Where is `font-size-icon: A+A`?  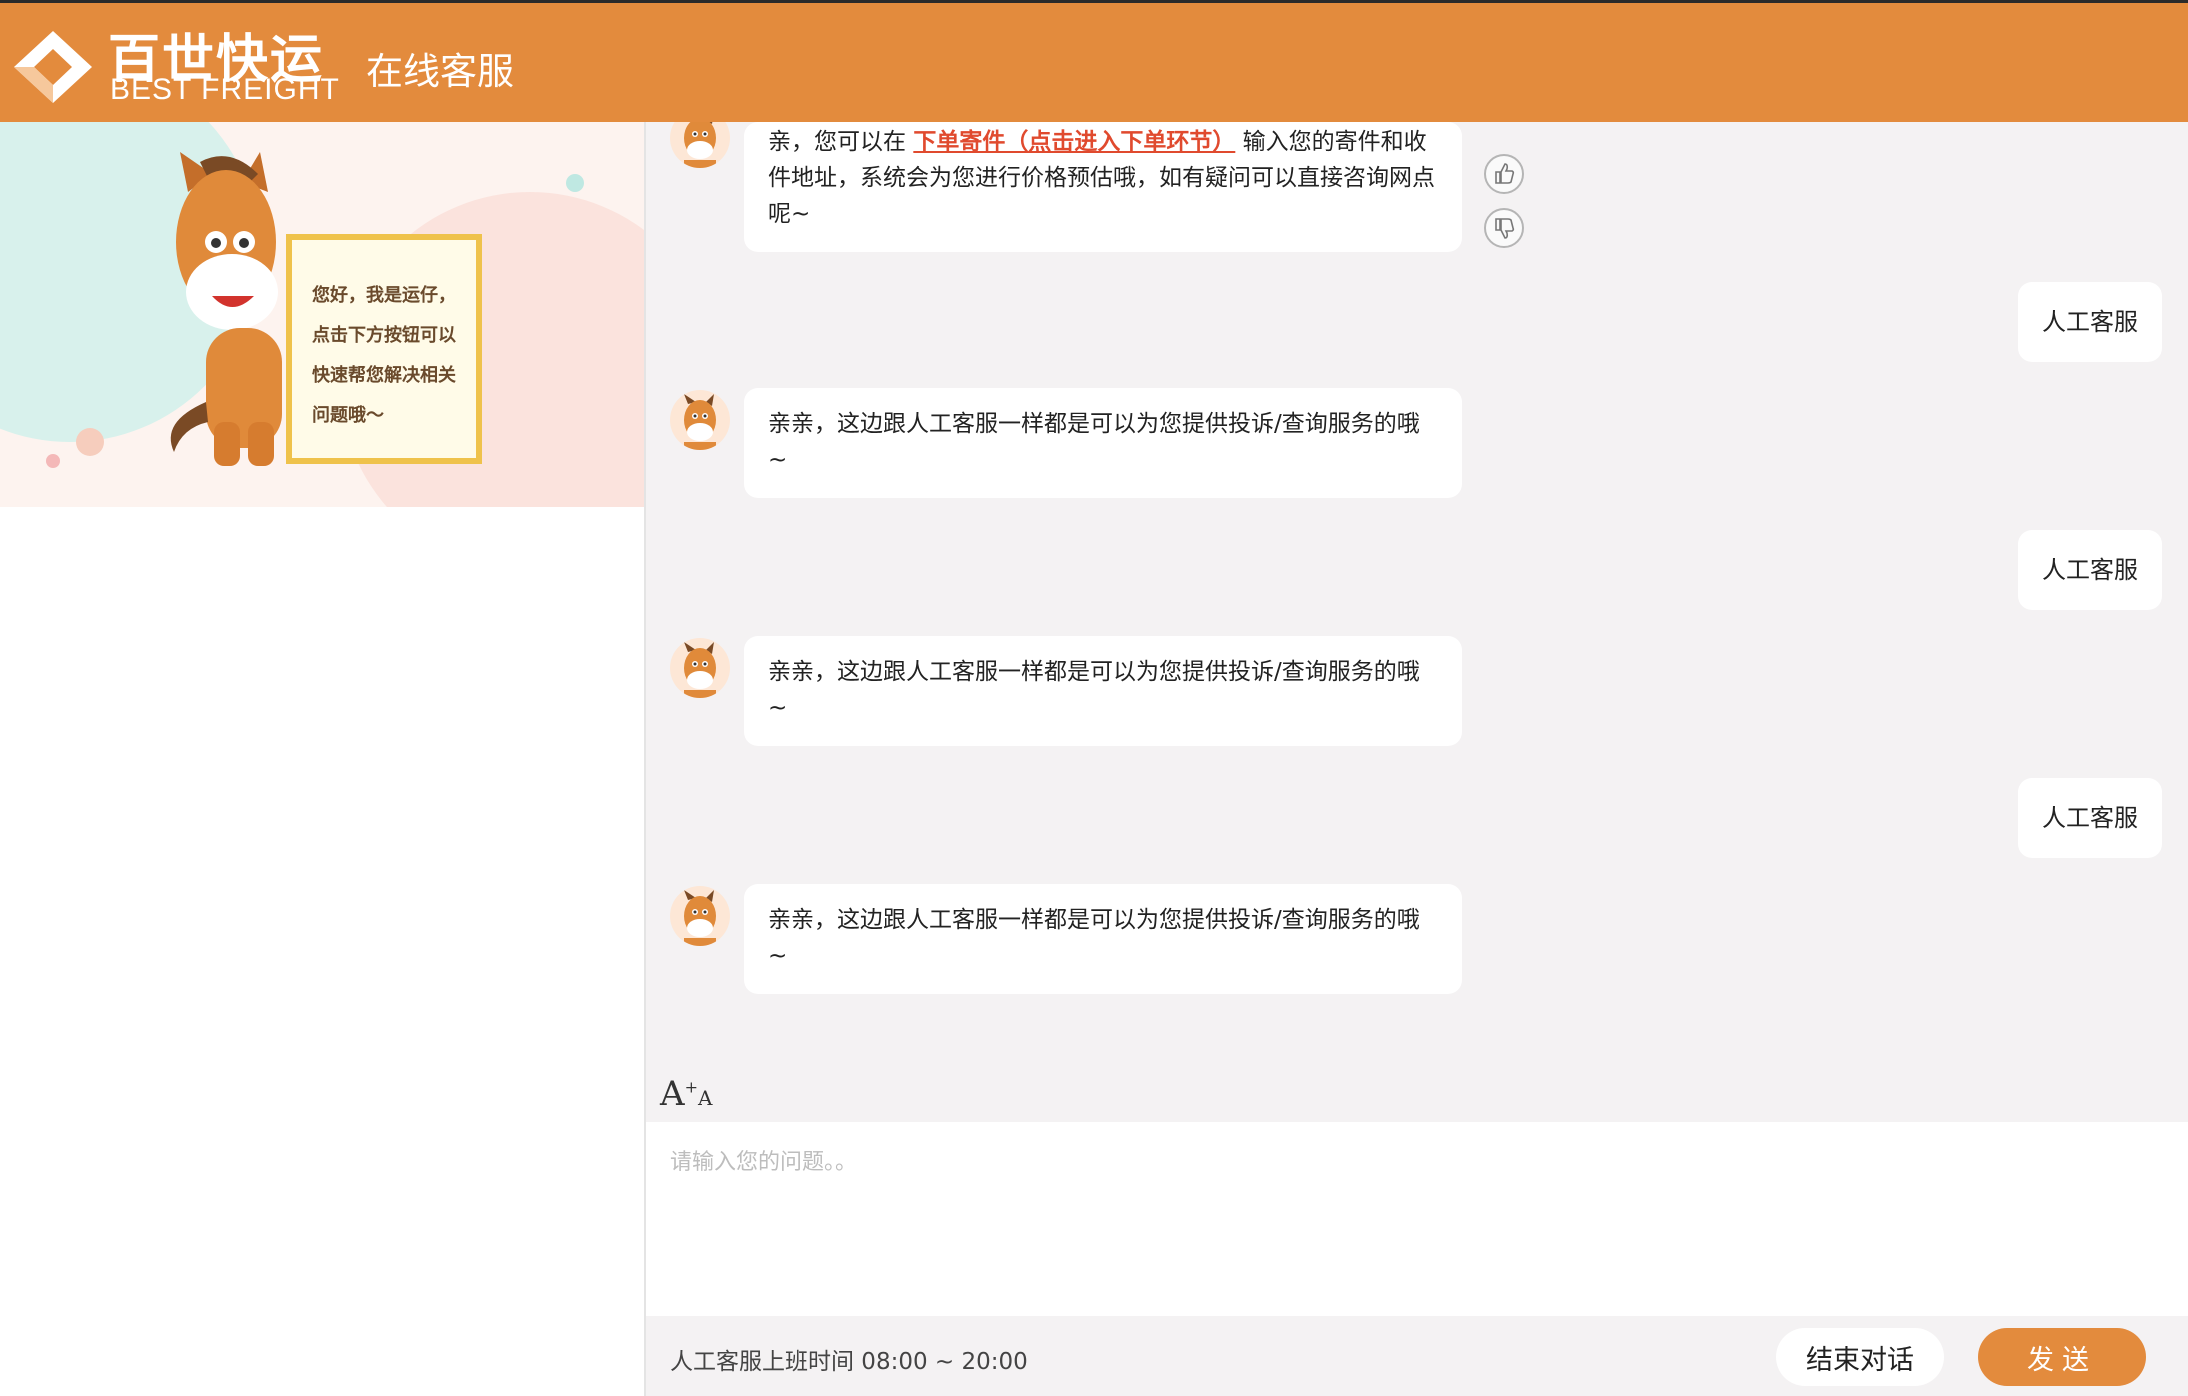
font-size-icon: A+A is located at coordinates (686, 1094).